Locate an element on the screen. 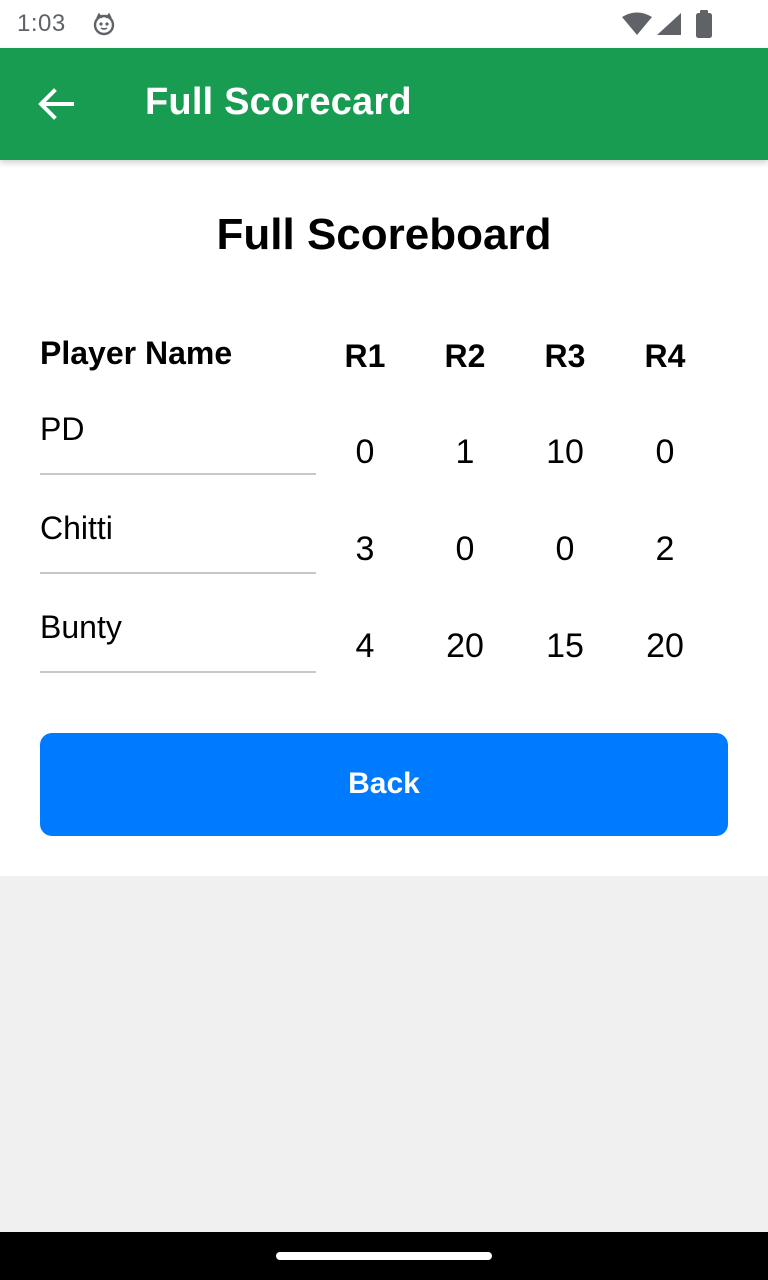  score-cell: 1 is located at coordinates (465, 452).